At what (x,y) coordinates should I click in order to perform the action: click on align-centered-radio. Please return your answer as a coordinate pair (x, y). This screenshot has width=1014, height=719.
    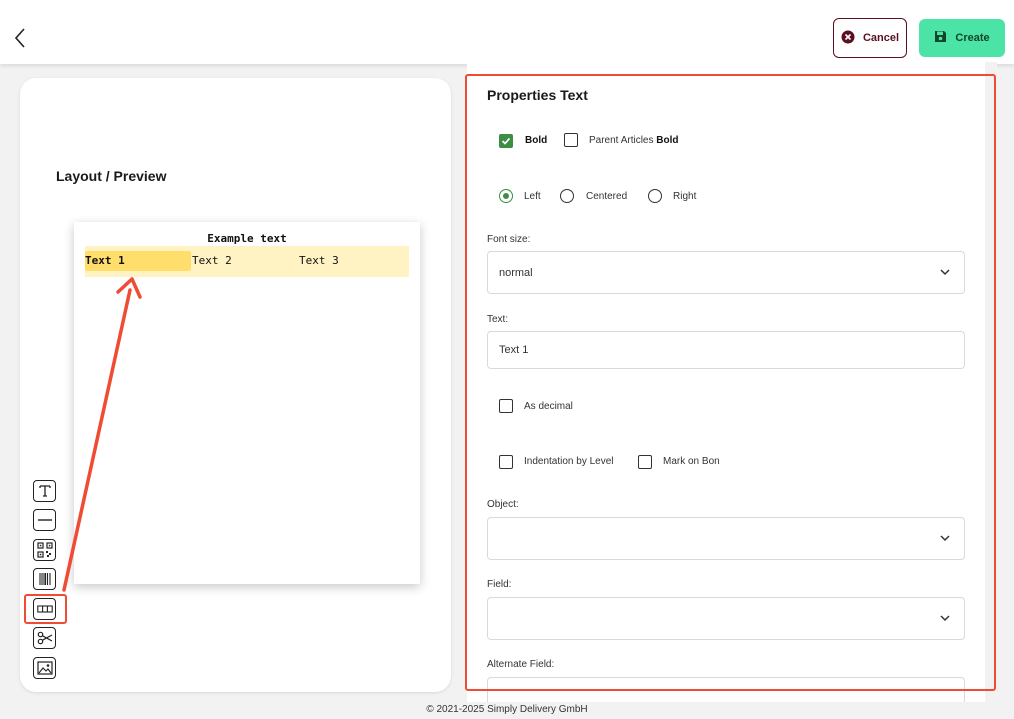
    Looking at the image, I should click on (567, 196).